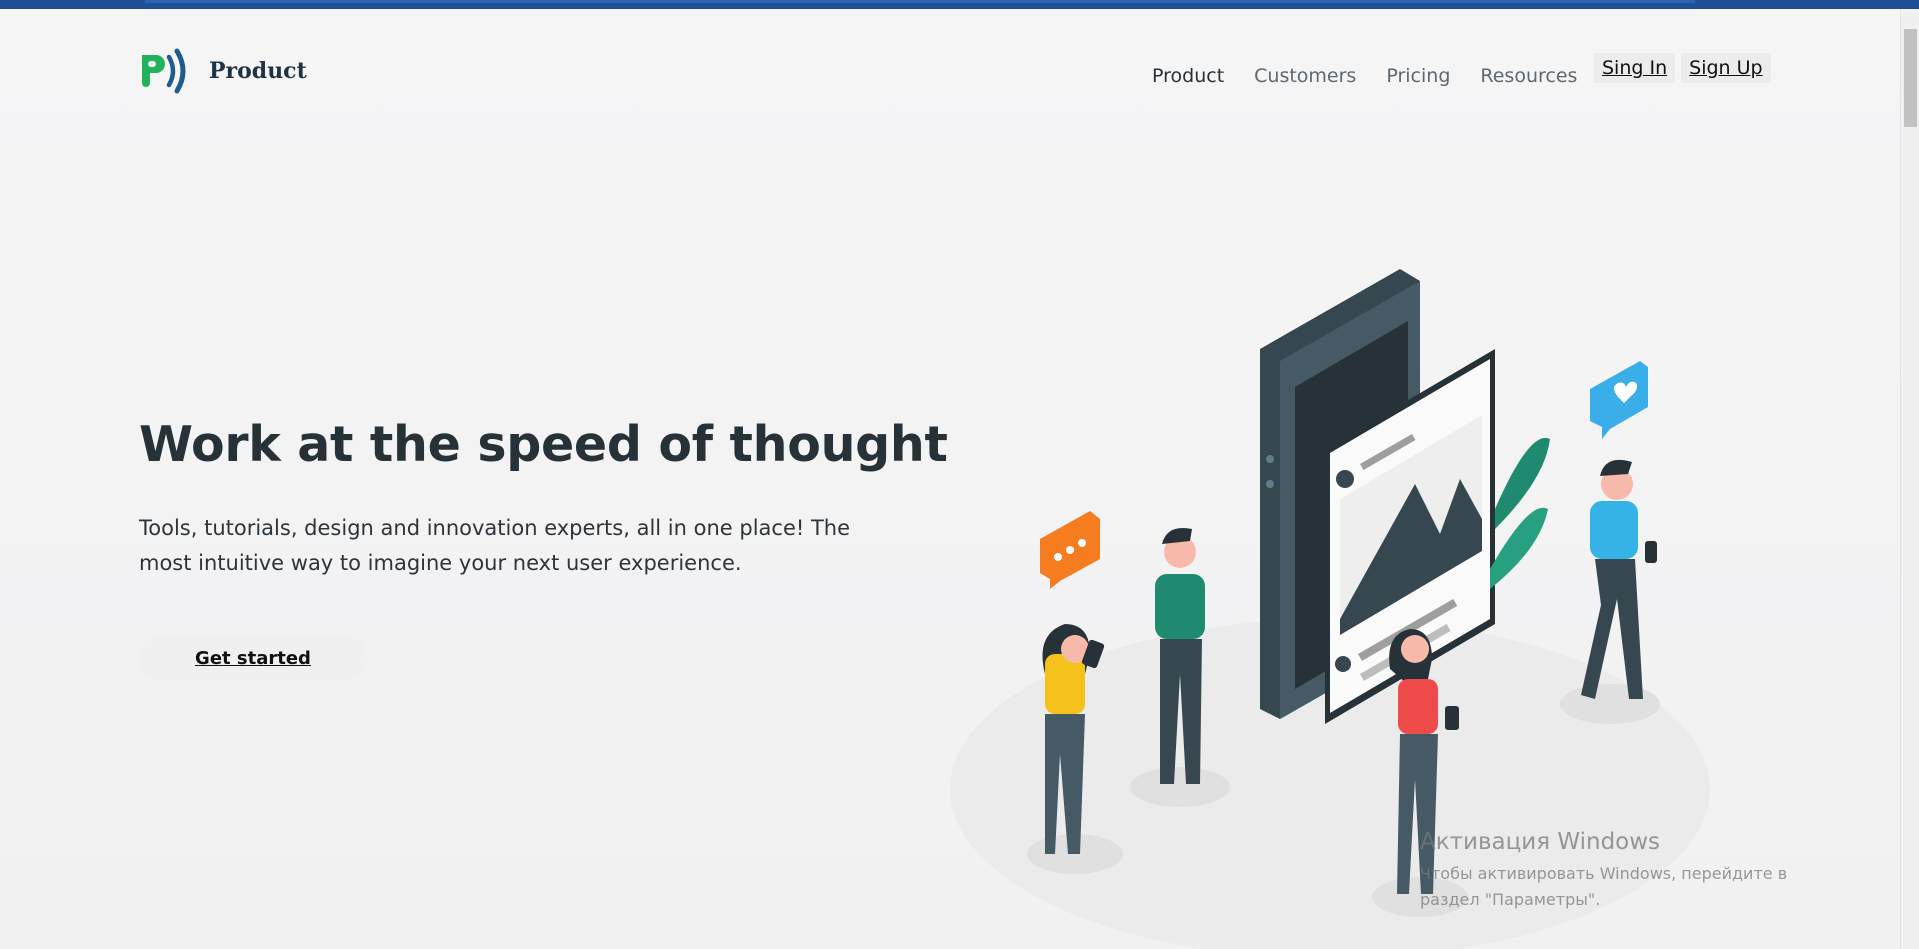 The height and width of the screenshot is (949, 1919). I want to click on heart-bubble-icon, so click(1619, 400).